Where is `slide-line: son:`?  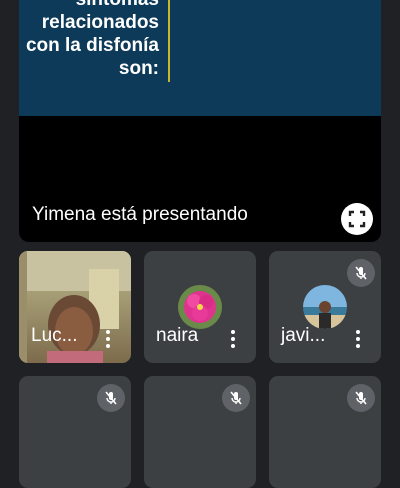 slide-line: son: is located at coordinates (138, 68).